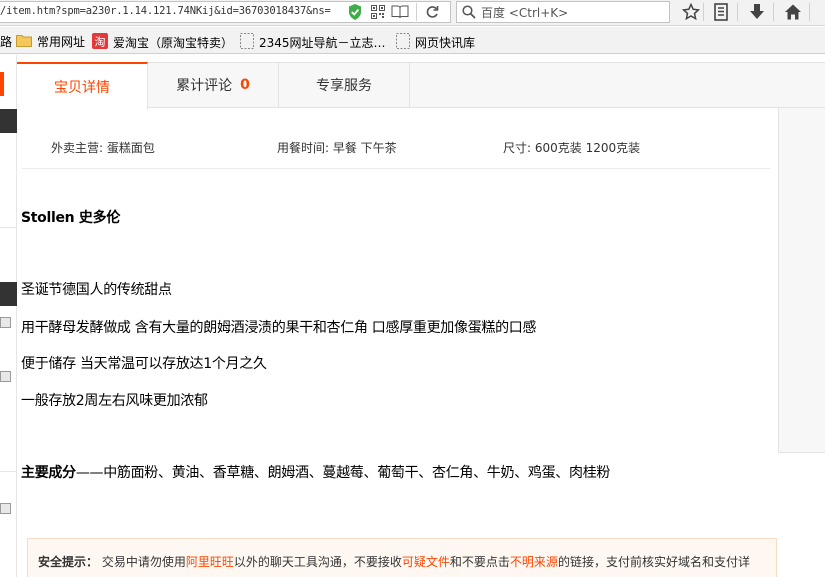  I want to click on attribute-divider, so click(396, 168).